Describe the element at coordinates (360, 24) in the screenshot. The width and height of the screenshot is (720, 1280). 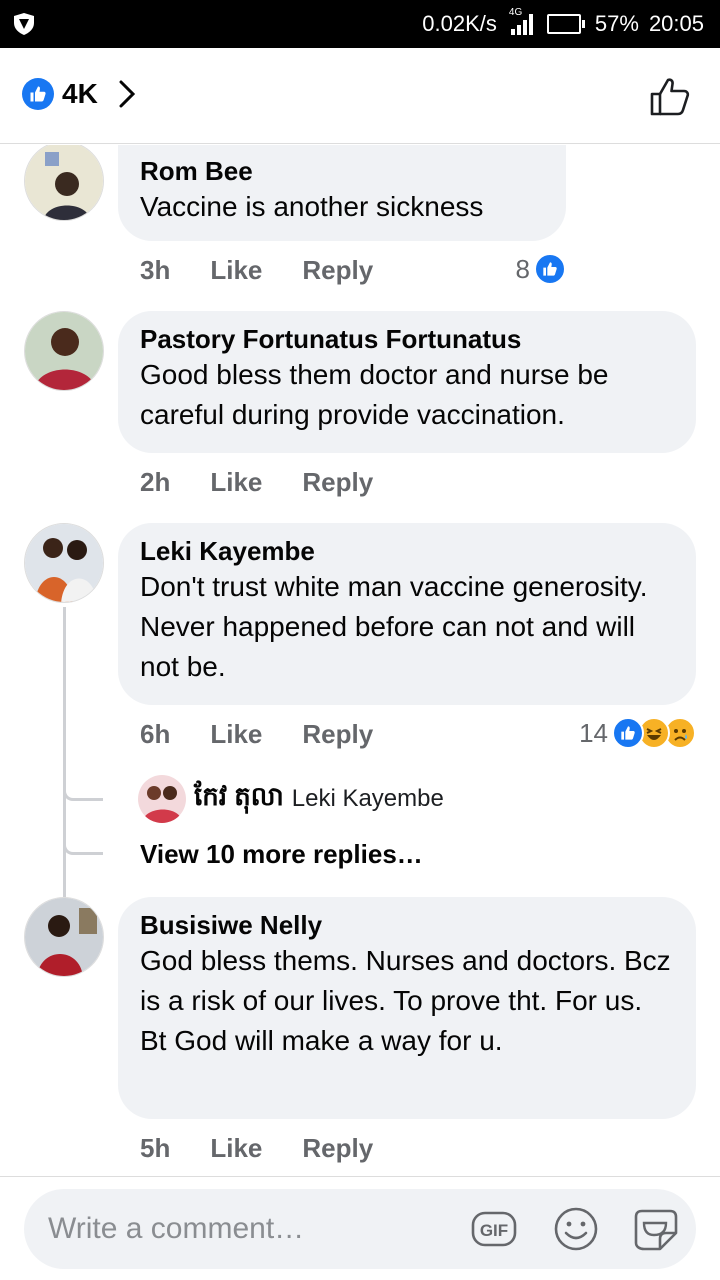
I see `status-bar: 0.02K/s 4G 57% 20:05` at that location.